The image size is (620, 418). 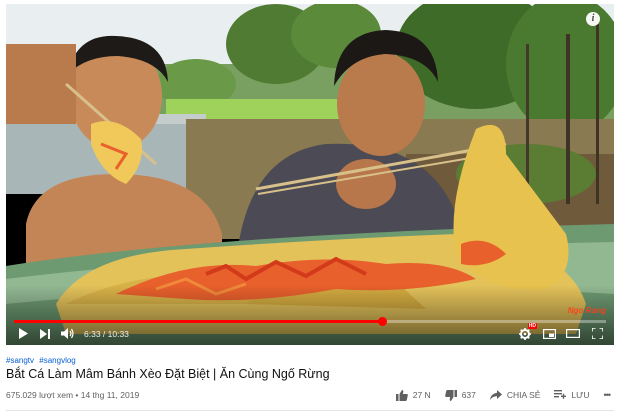 I want to click on volume-button, so click(x=67, y=334).